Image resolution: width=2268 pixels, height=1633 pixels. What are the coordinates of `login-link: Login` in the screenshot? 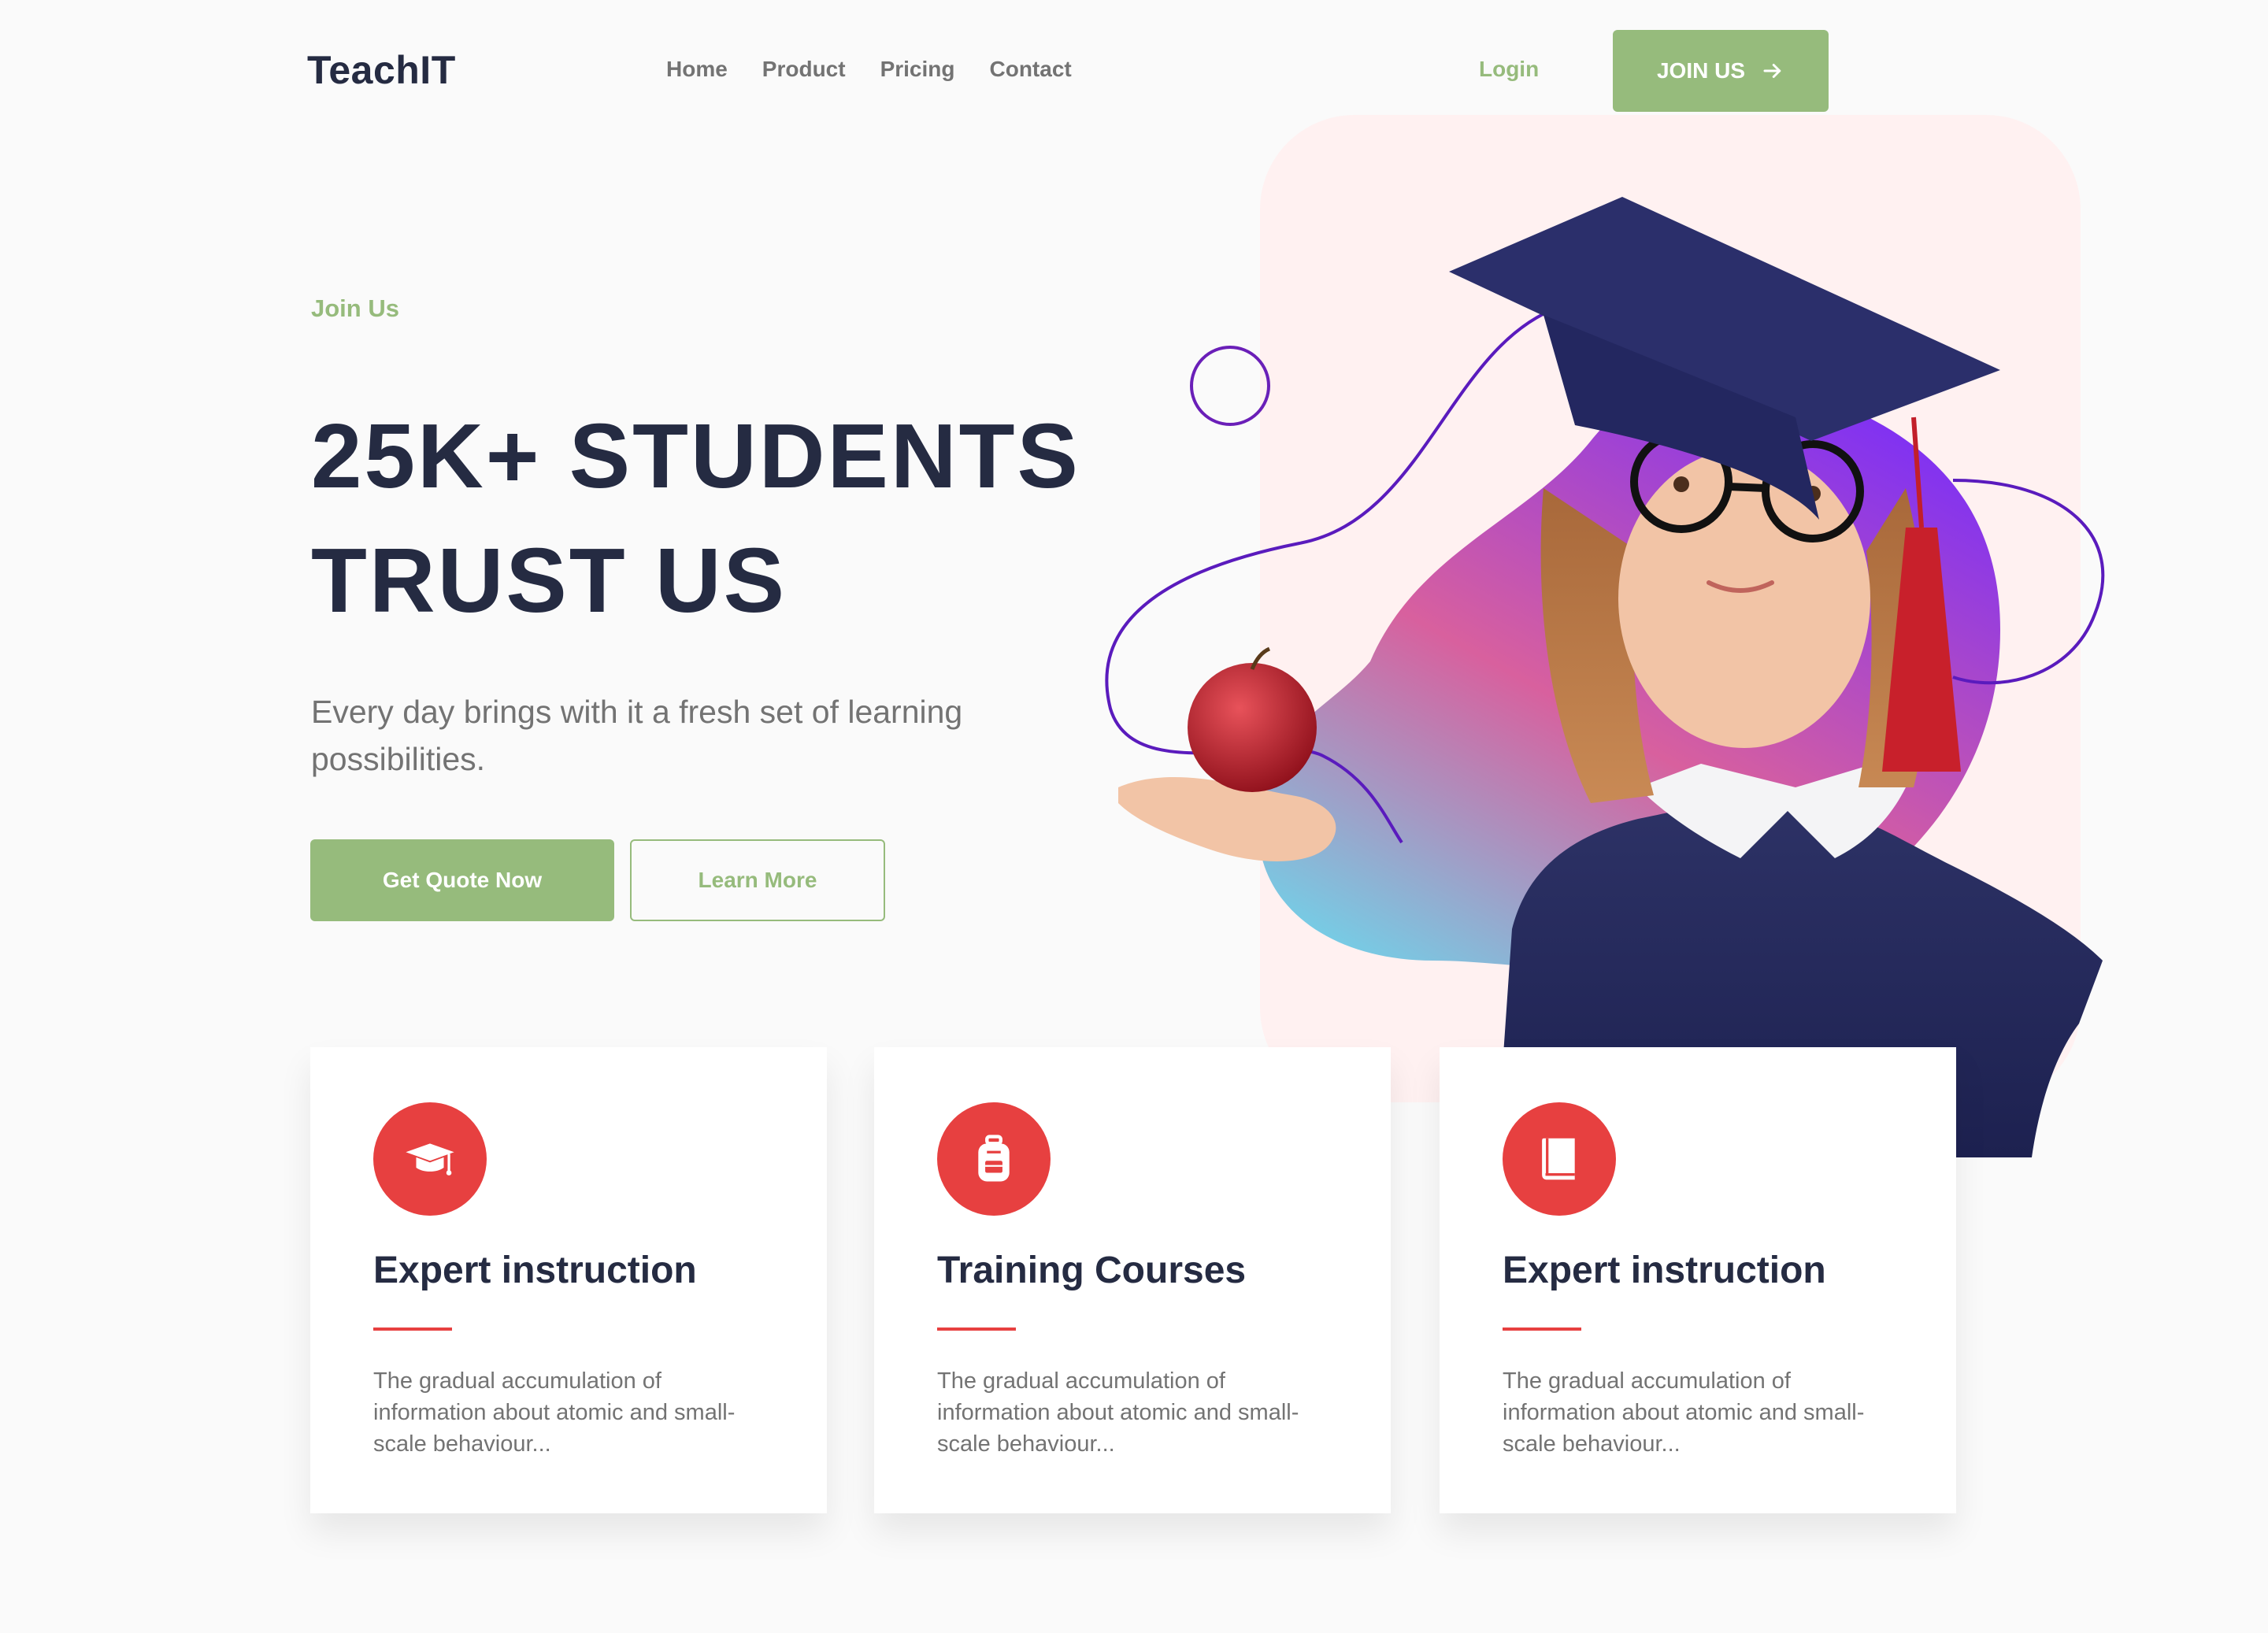 It's located at (1509, 69).